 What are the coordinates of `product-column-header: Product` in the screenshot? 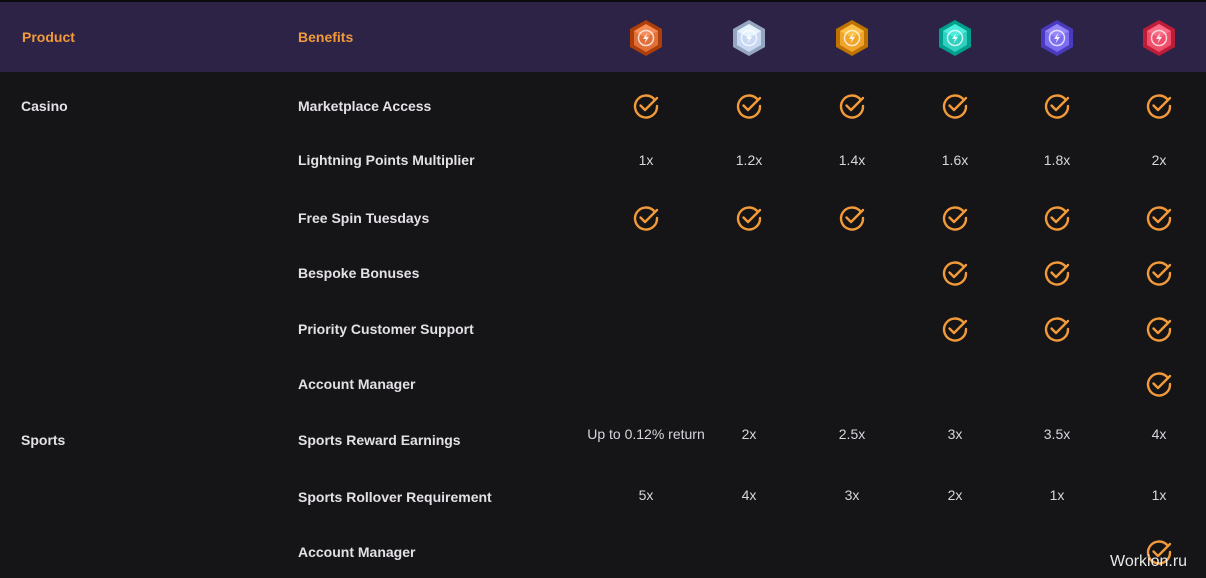 It's located at (48, 37).